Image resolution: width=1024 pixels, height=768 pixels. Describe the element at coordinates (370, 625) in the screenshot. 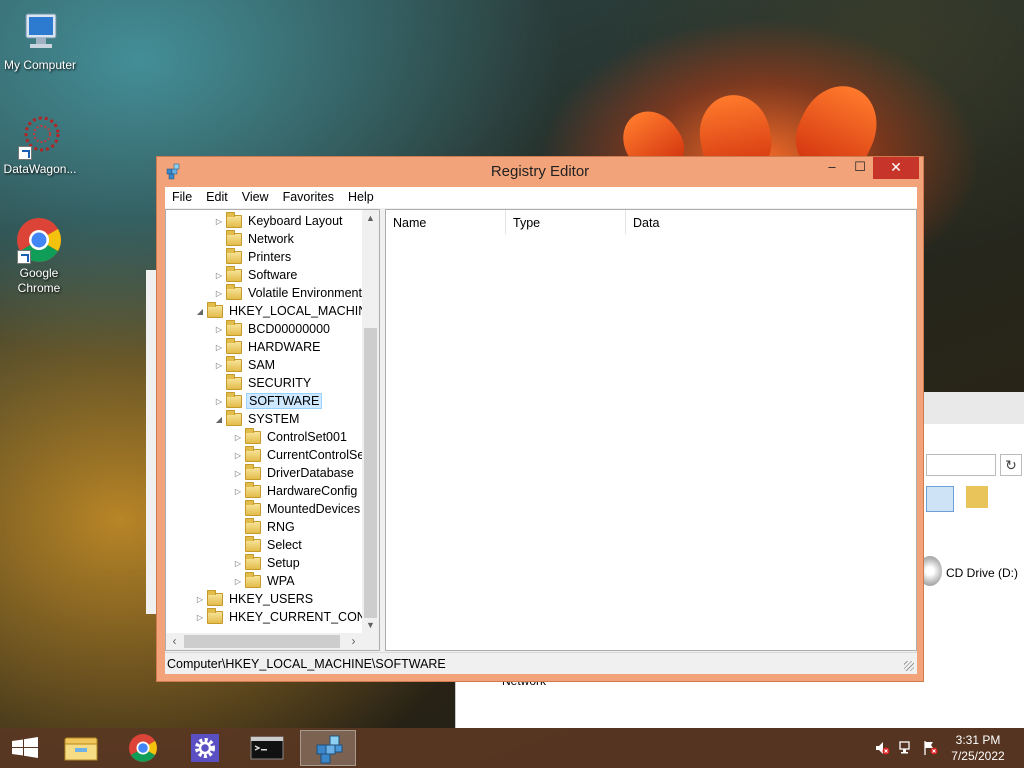

I see `scroll-down-arrow-icon: ▼` at that location.